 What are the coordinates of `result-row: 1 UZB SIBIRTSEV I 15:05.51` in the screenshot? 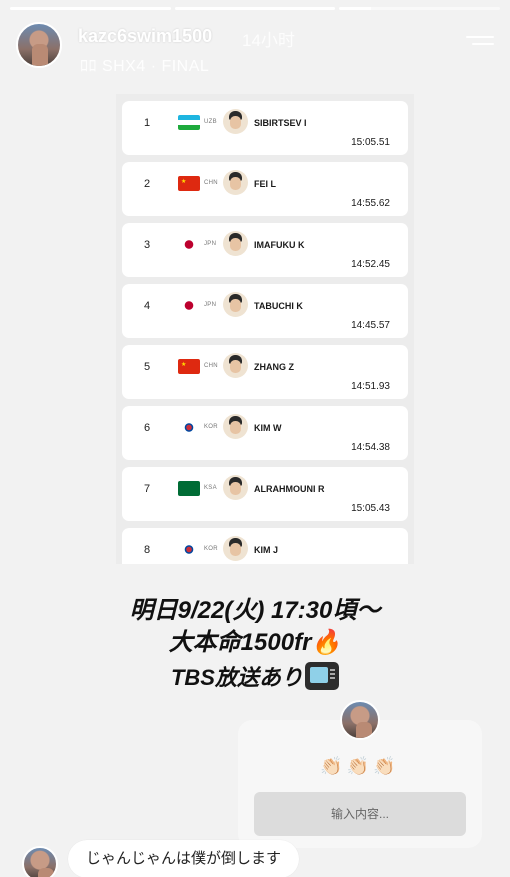 It's located at (265, 128).